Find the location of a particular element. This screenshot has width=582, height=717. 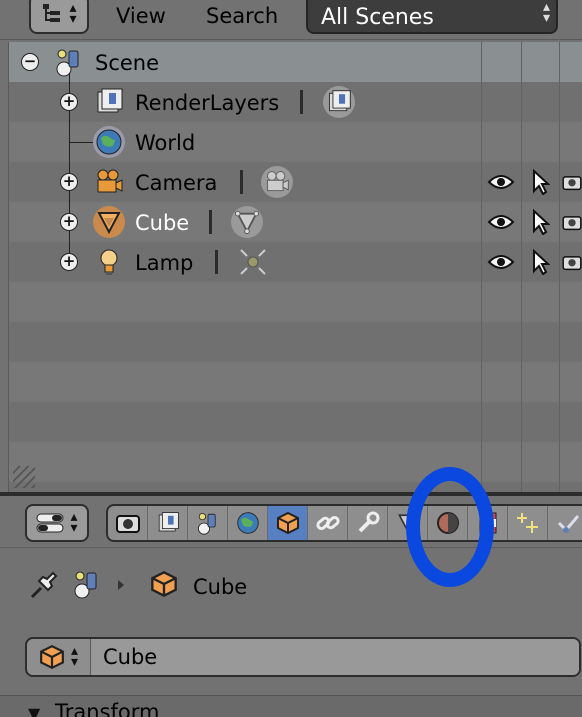

area-split-handle is located at coordinates (24, 477).